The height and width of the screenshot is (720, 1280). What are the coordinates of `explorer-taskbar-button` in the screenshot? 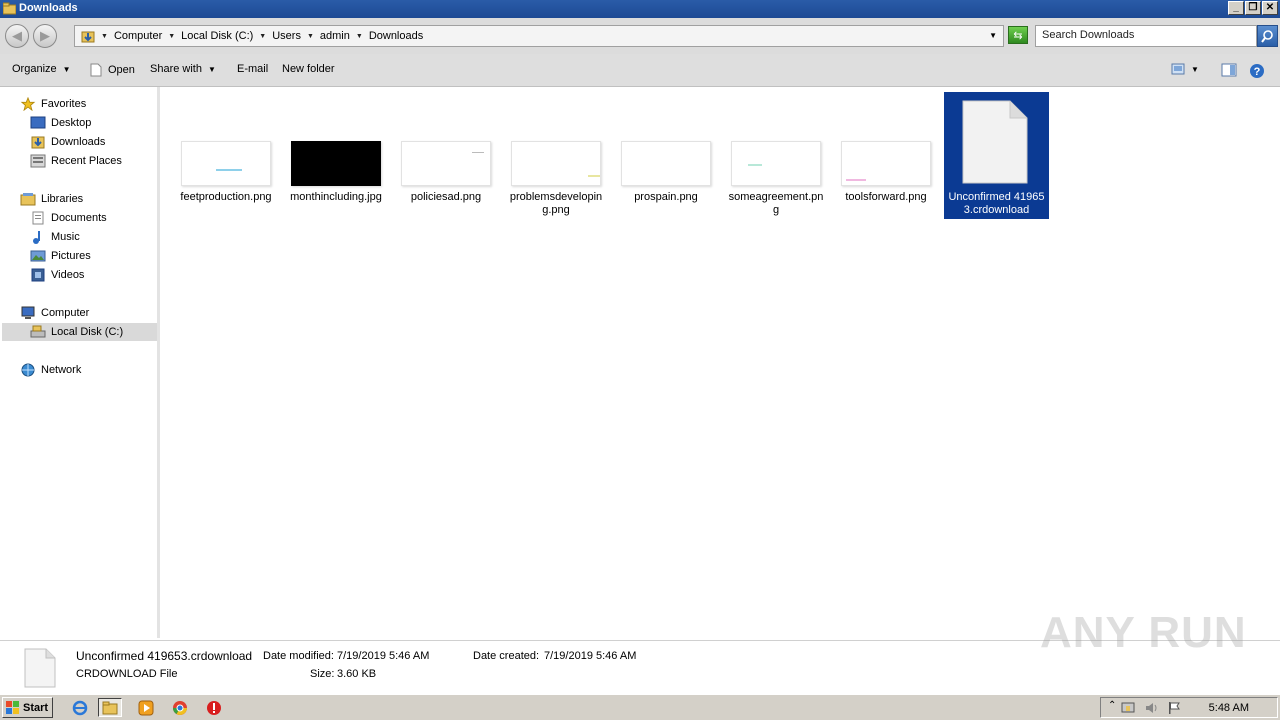 It's located at (110, 707).